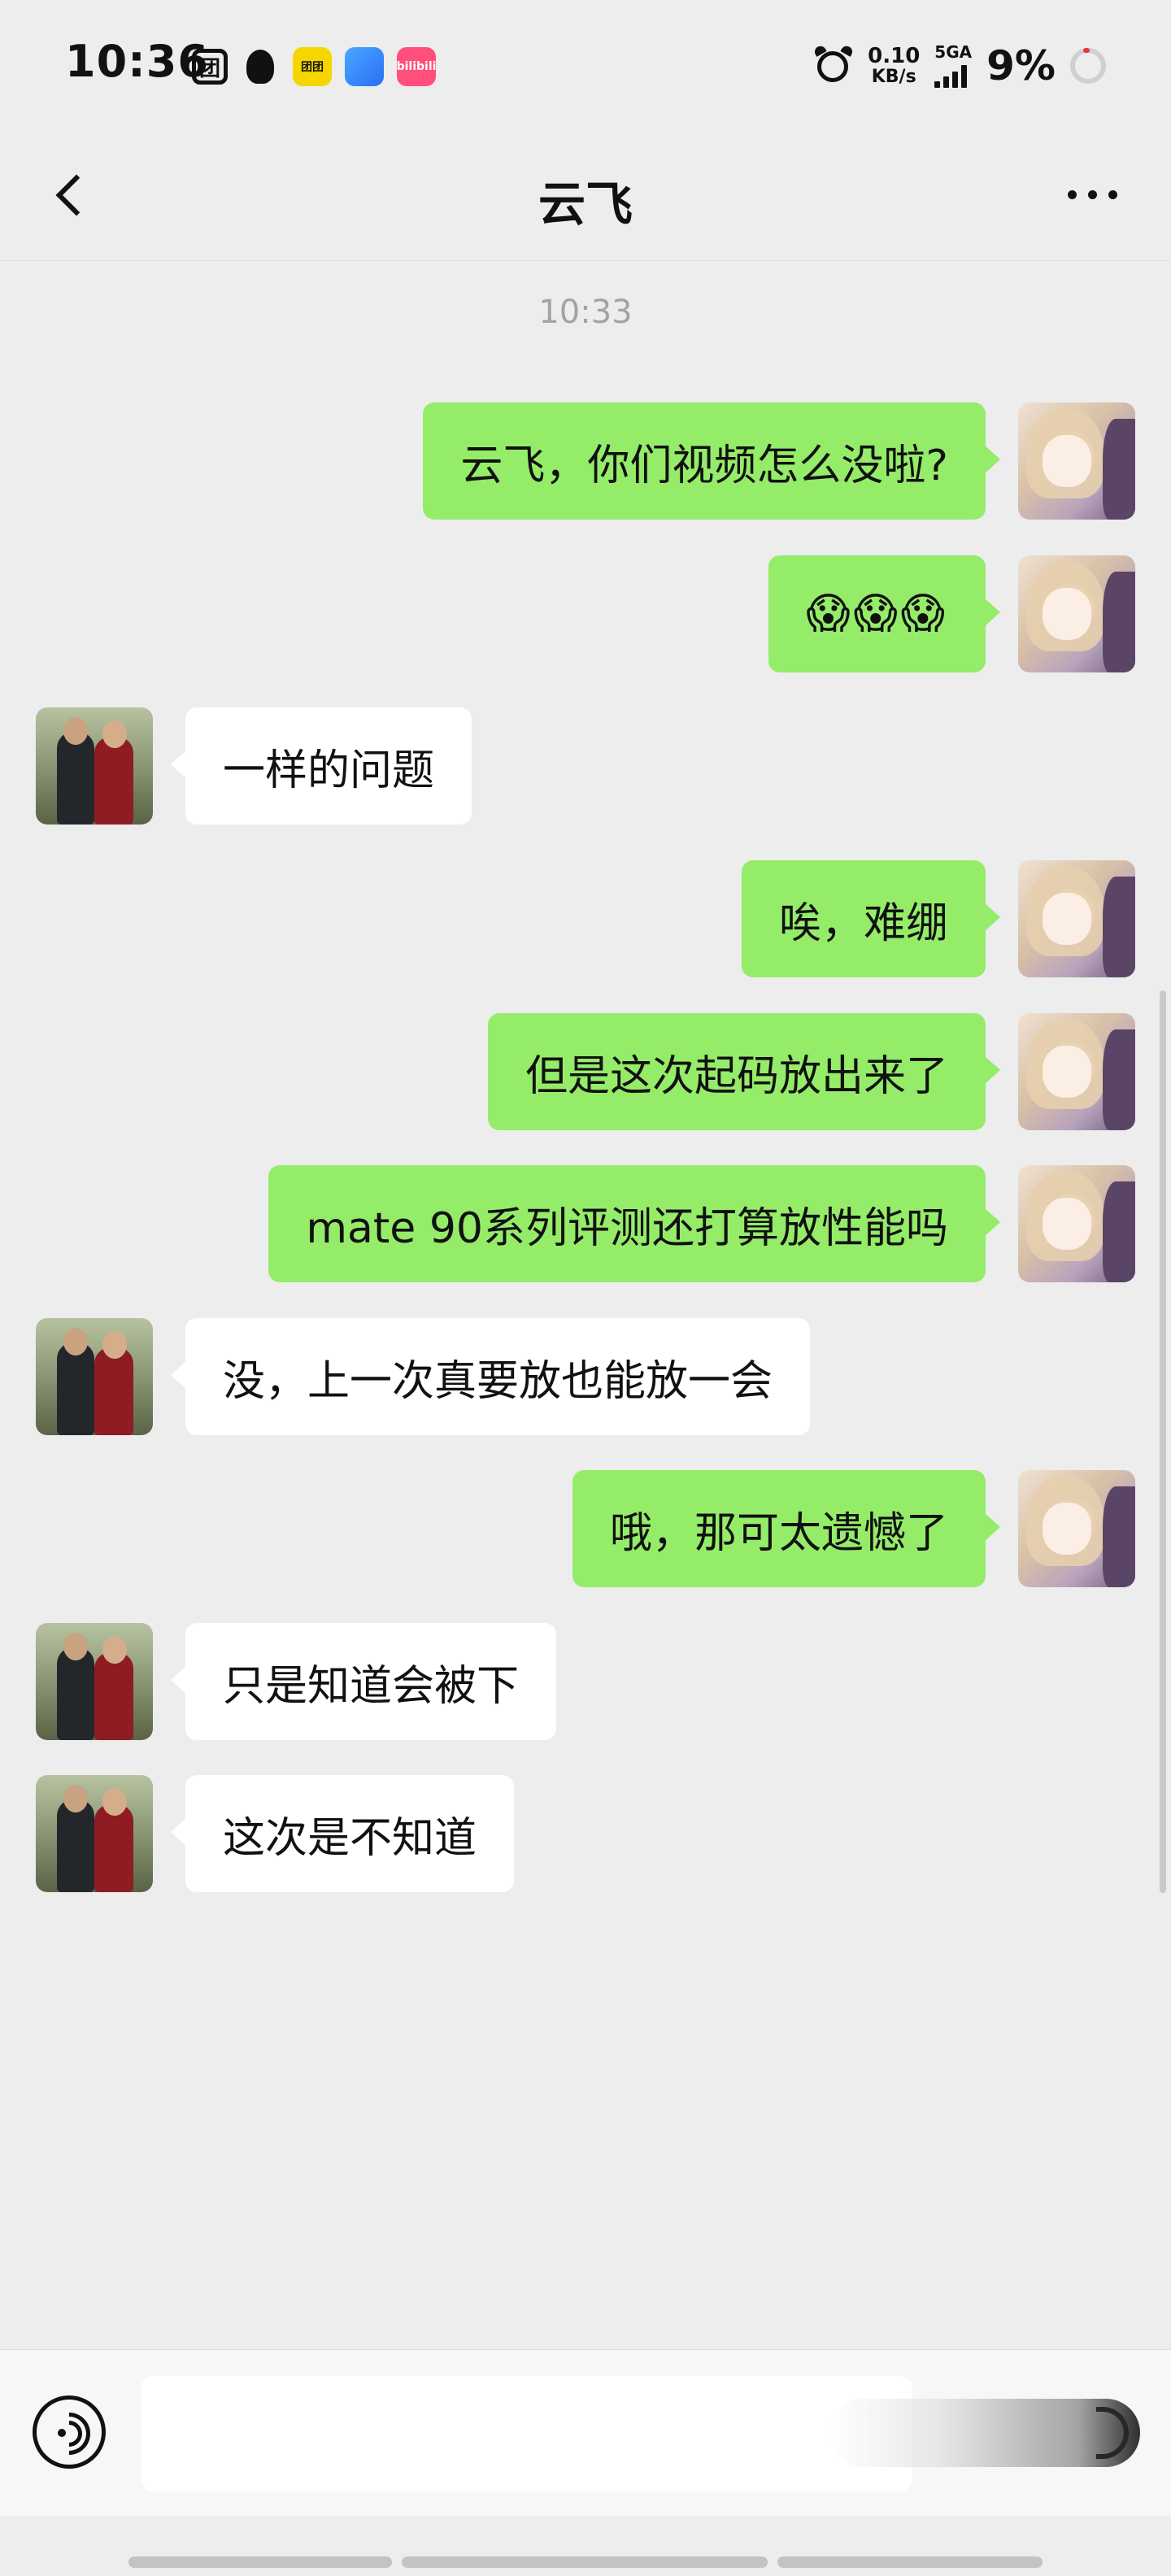  What do you see at coordinates (1163, 1442) in the screenshot?
I see `chat-scrollbar` at bounding box center [1163, 1442].